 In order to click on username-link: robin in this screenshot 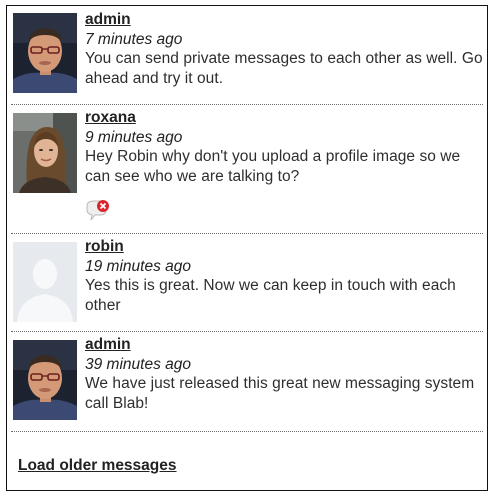, I will do `click(284, 247)`.